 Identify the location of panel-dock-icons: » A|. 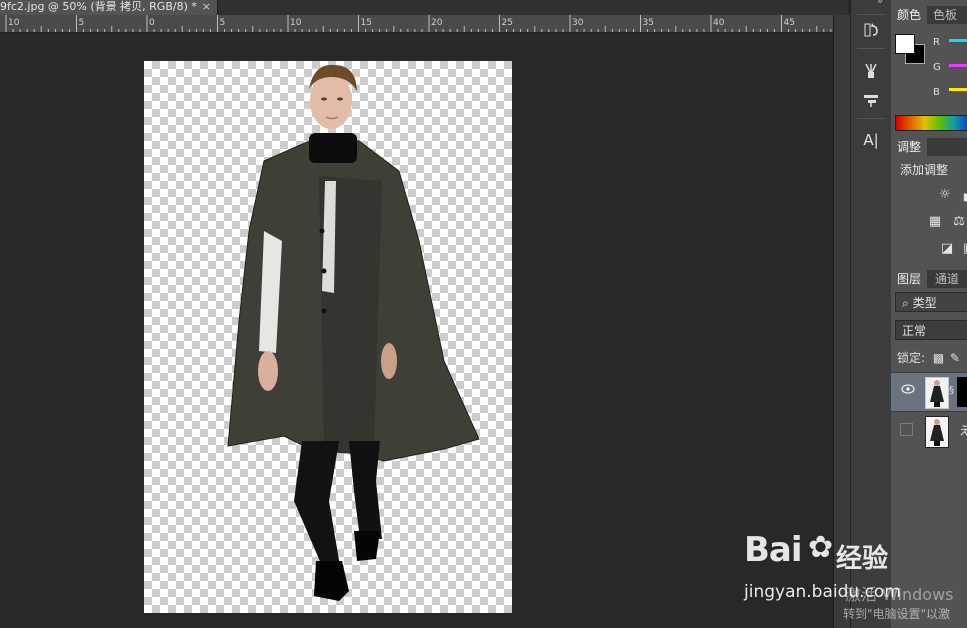
(871, 314).